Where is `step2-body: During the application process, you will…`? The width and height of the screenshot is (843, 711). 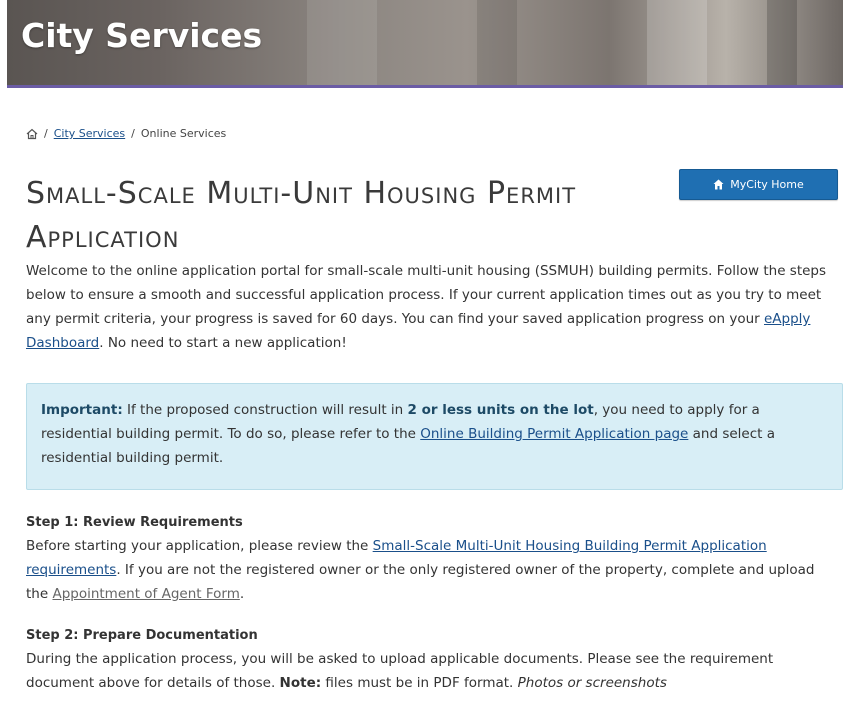 step2-body: During the application process, you will… is located at coordinates (432, 671).